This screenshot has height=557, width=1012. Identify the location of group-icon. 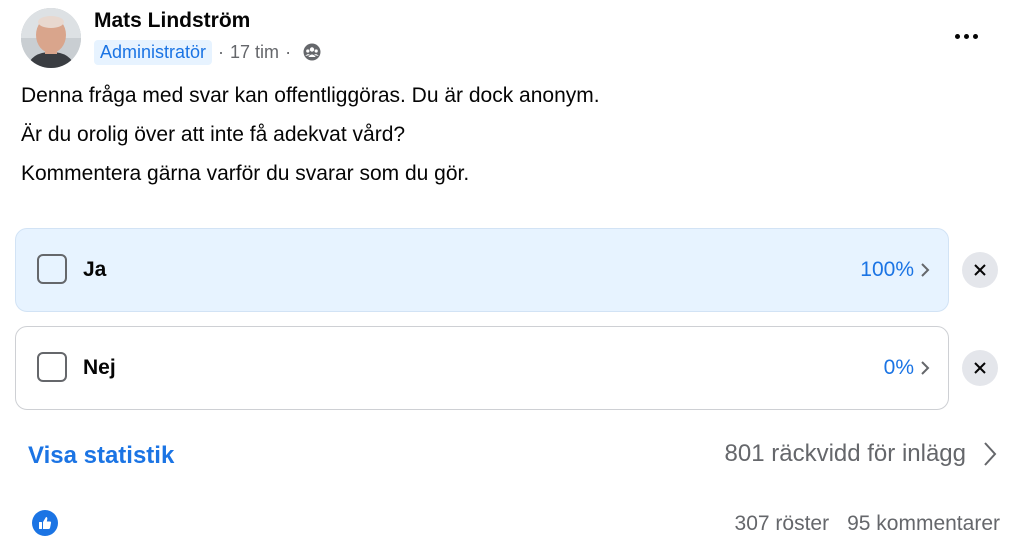
(312, 52).